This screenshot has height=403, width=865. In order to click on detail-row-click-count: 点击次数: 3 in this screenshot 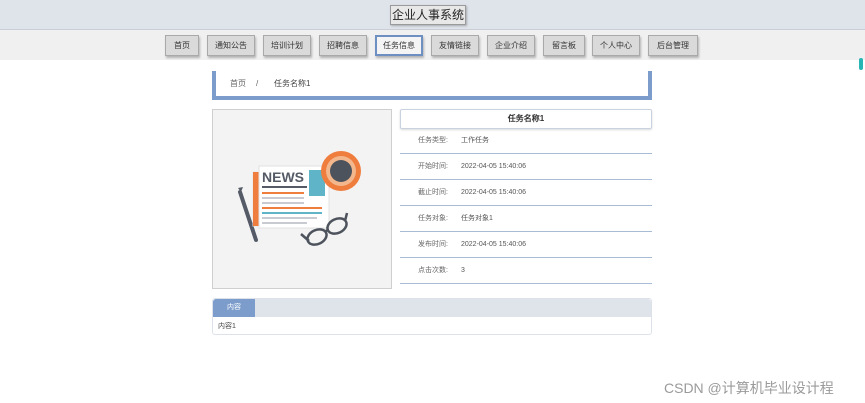, I will do `click(526, 271)`.